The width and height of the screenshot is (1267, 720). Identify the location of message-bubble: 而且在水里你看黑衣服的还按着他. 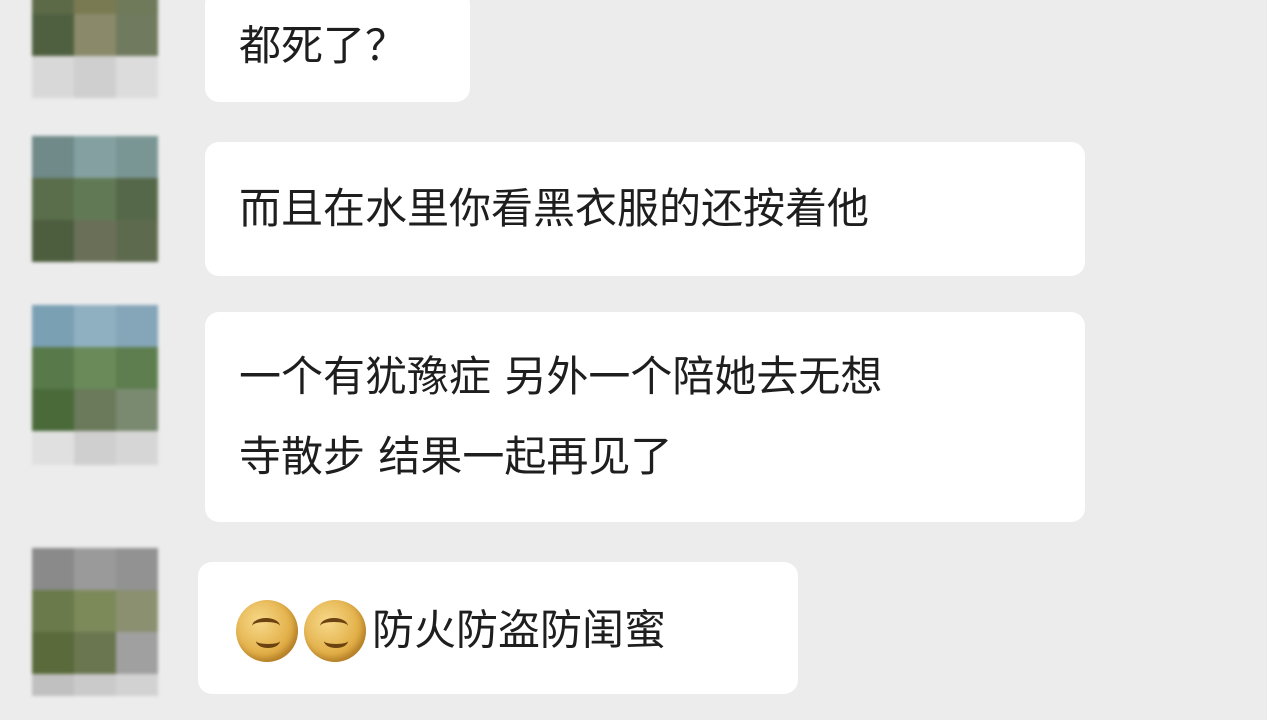
(645, 209).